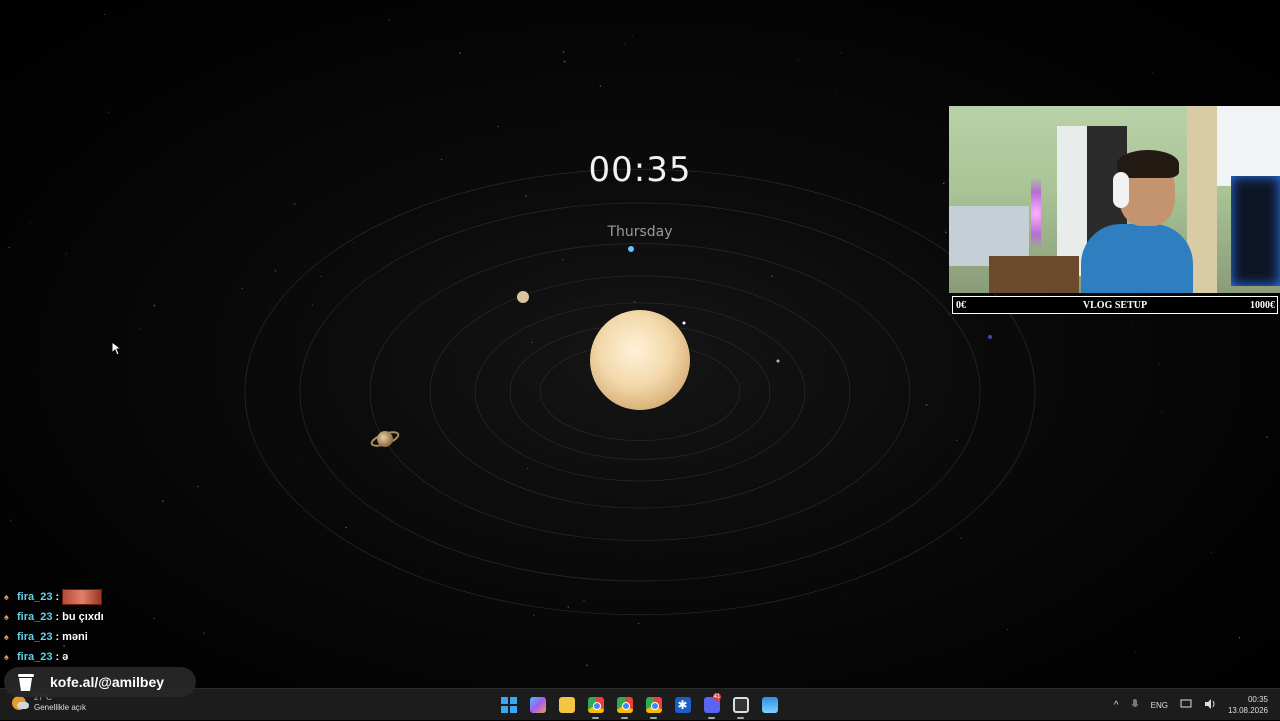 This screenshot has width=1280, height=721. Describe the element at coordinates (114, 597) in the screenshot. I see `chat-message: ♠ fira_23 :` at that location.